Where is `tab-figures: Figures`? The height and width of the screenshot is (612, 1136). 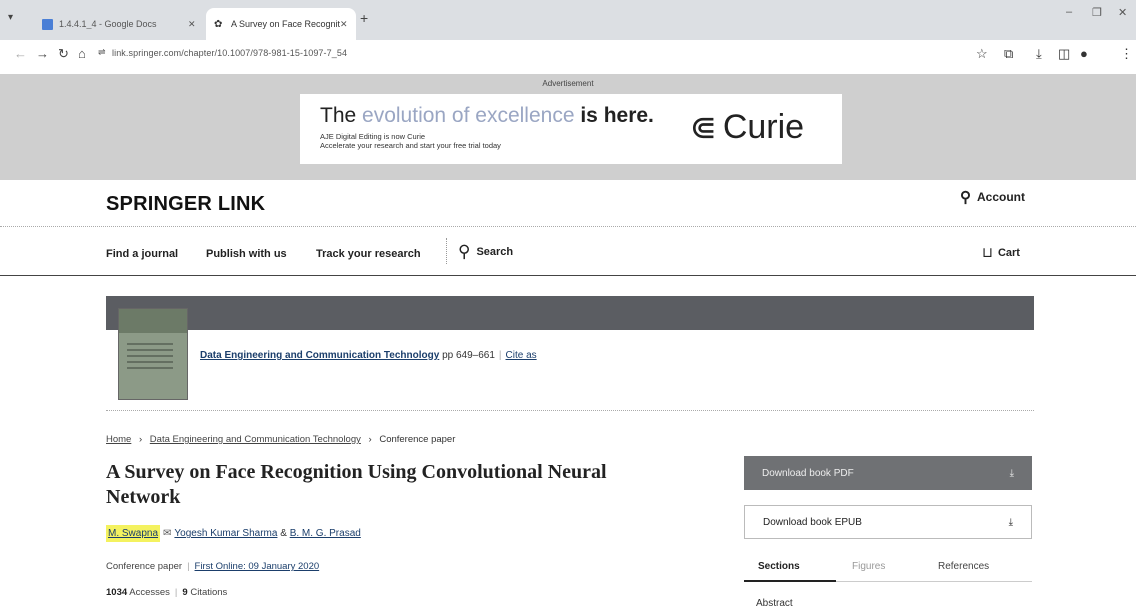 tab-figures: Figures is located at coordinates (868, 566).